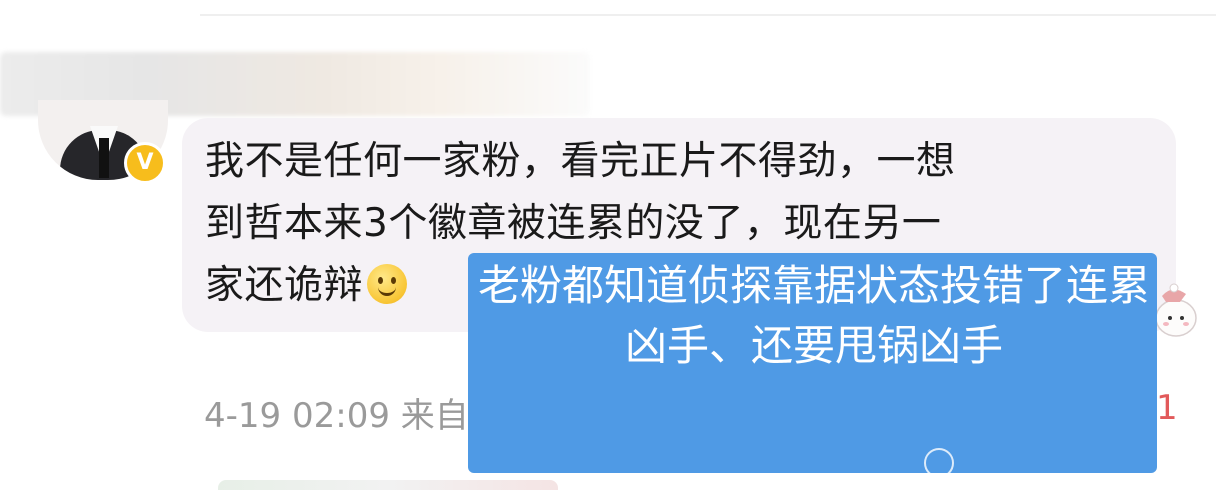 Image resolution: width=1216 pixels, height=490 pixels. Describe the element at coordinates (1167, 408) in the screenshot. I see `like-count: 1` at that location.